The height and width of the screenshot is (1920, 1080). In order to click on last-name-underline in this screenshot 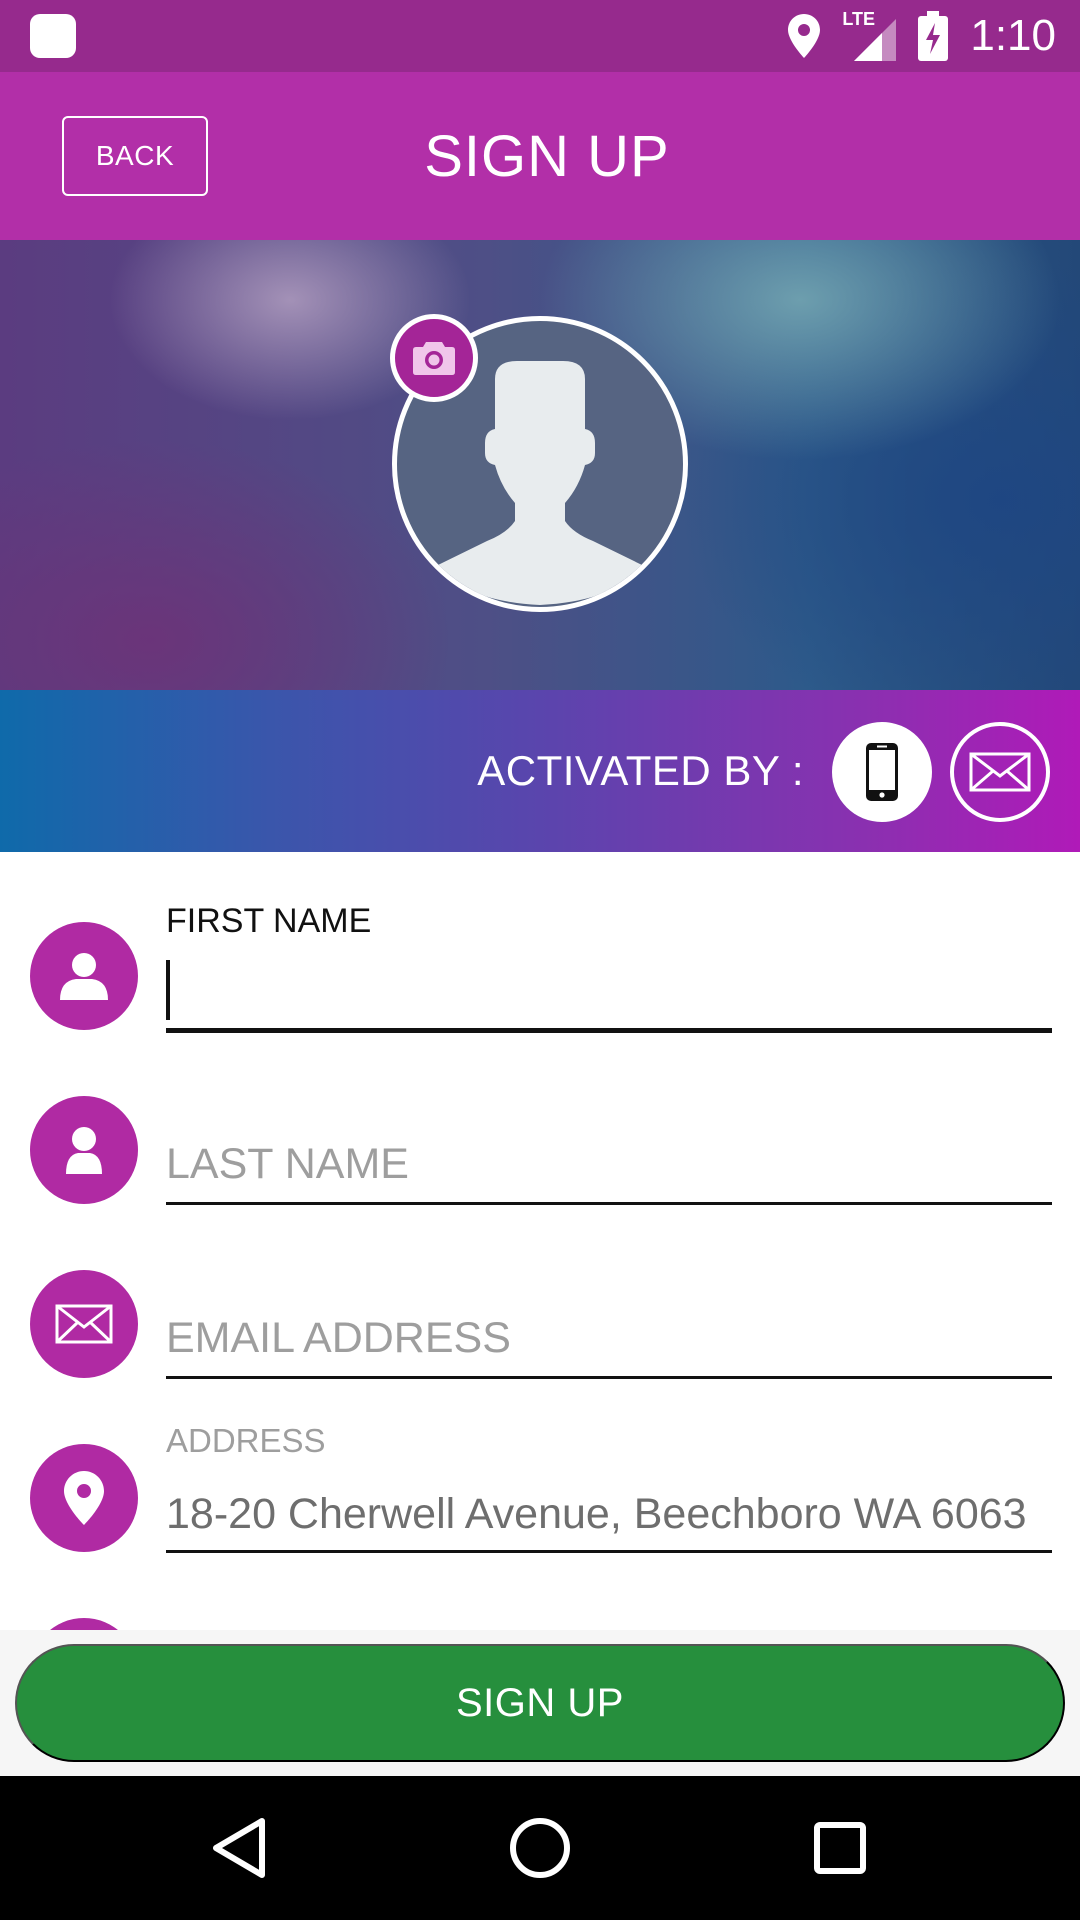, I will do `click(609, 1203)`.